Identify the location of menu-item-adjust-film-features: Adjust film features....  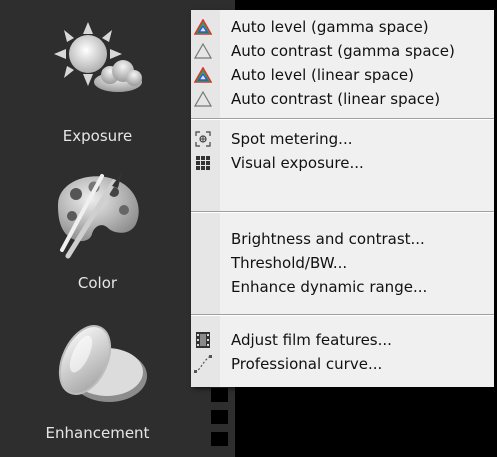
(342, 340).